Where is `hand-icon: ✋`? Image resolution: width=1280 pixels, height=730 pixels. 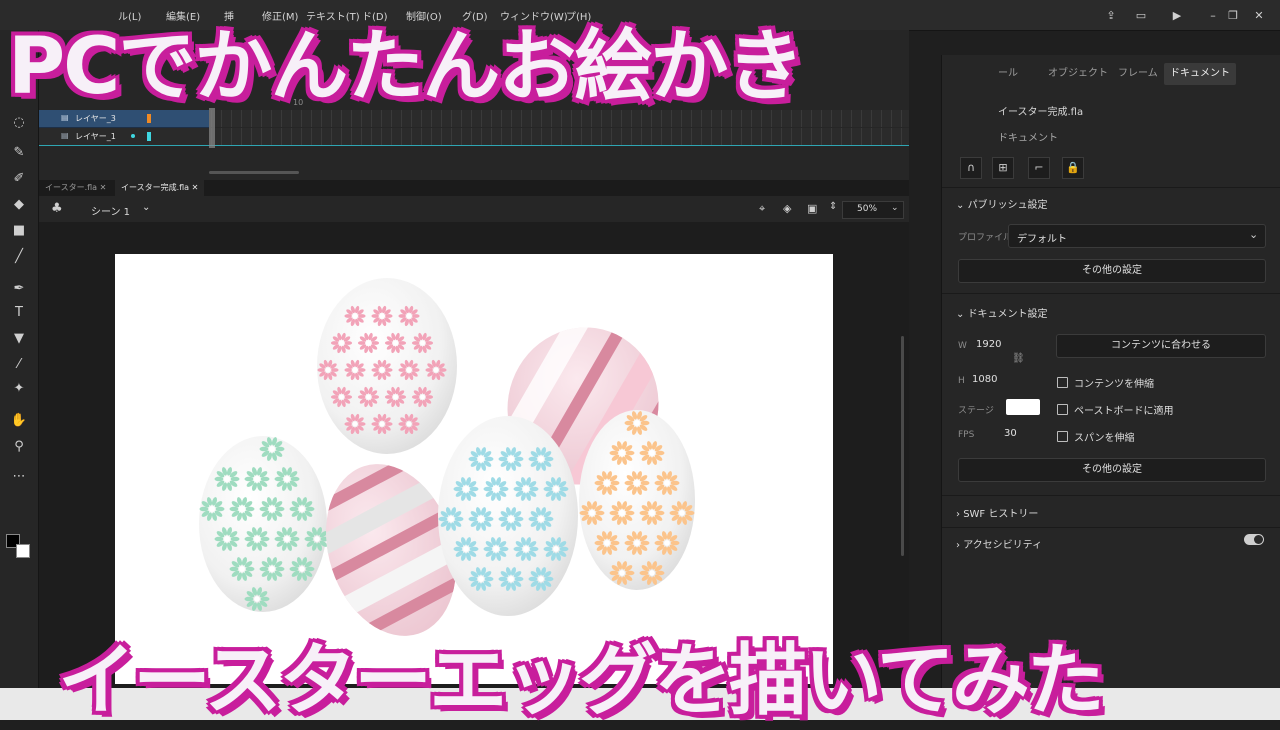
hand-icon: ✋ is located at coordinates (19, 420).